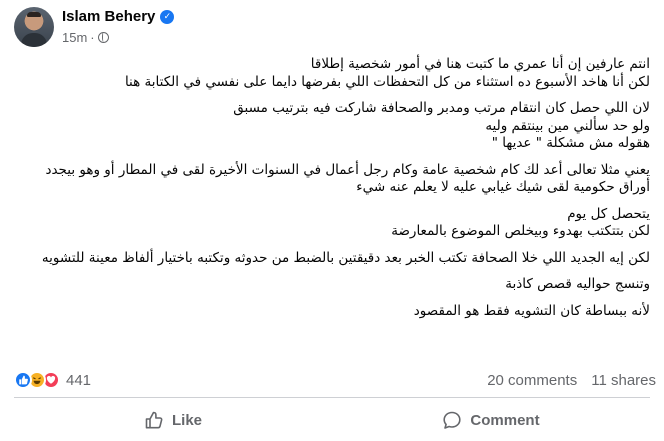 This screenshot has height=441, width=664. Describe the element at coordinates (623, 380) in the screenshot. I see `shares-count-link: 11 shares` at that location.